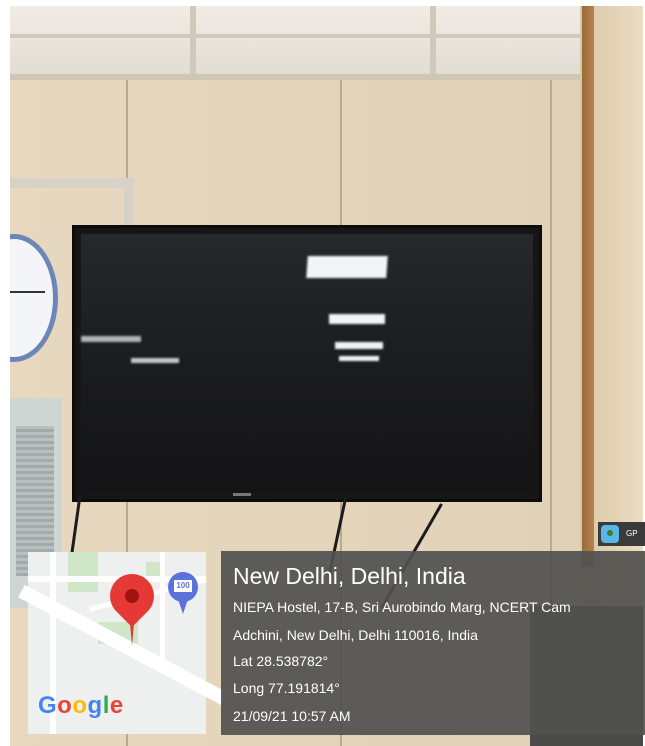 This screenshot has width=645, height=746. Describe the element at coordinates (621, 534) in the screenshot. I see `gps-camera-badge: GP` at that location.